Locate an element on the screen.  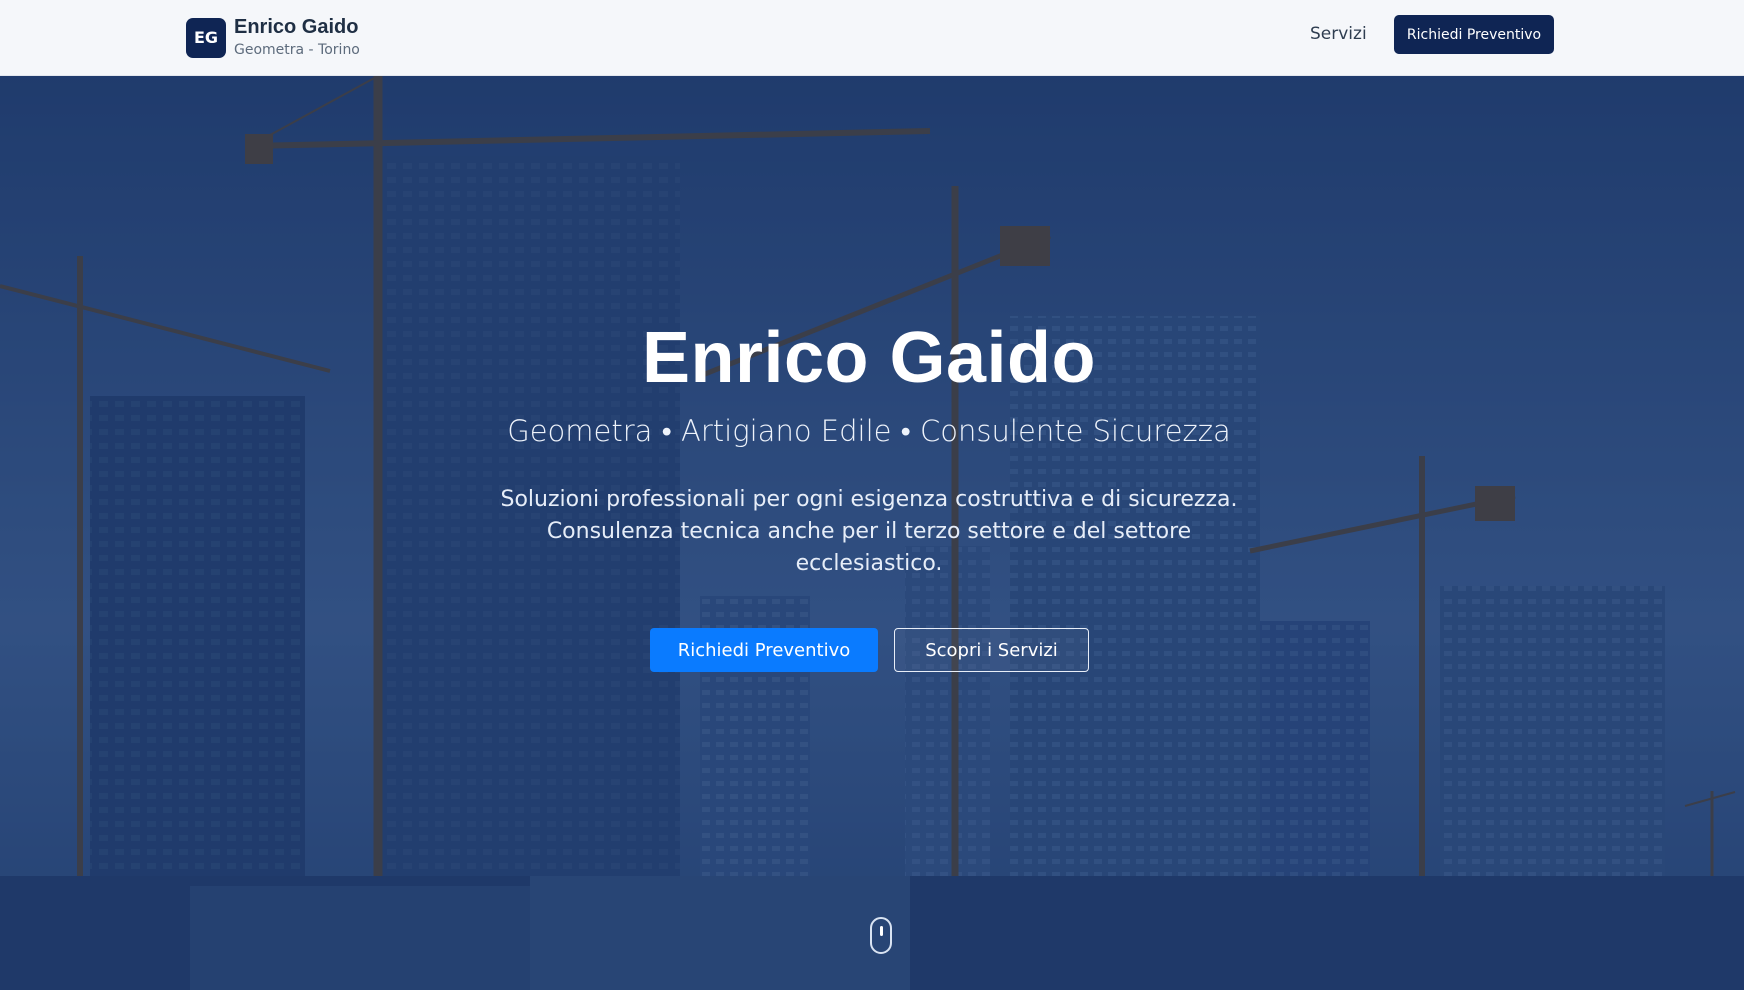
header-quote-button: Richiedi Preventivo is located at coordinates (1474, 34).